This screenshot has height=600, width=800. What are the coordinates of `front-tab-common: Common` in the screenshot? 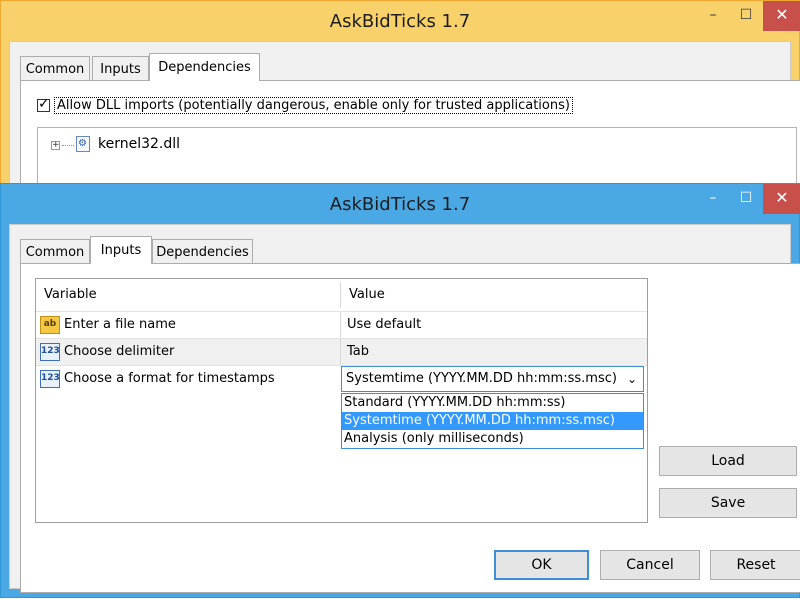 It's located at (55, 251).